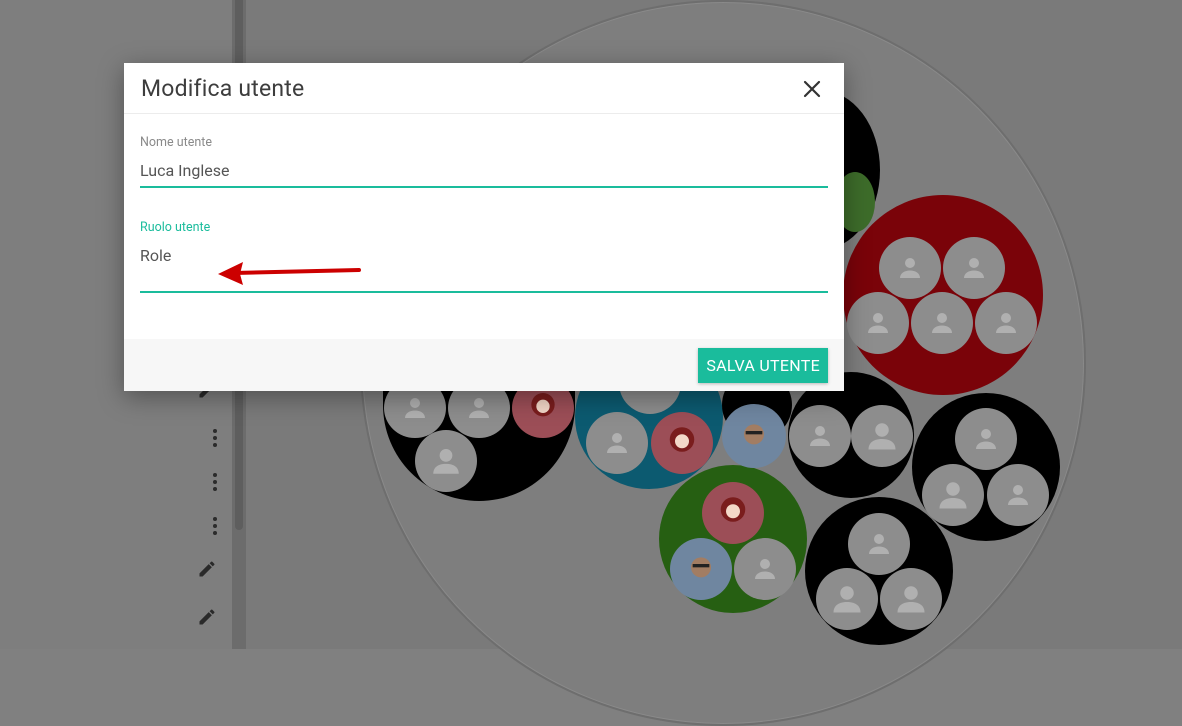 The height and width of the screenshot is (726, 1182). I want to click on username-underline, so click(484, 187).